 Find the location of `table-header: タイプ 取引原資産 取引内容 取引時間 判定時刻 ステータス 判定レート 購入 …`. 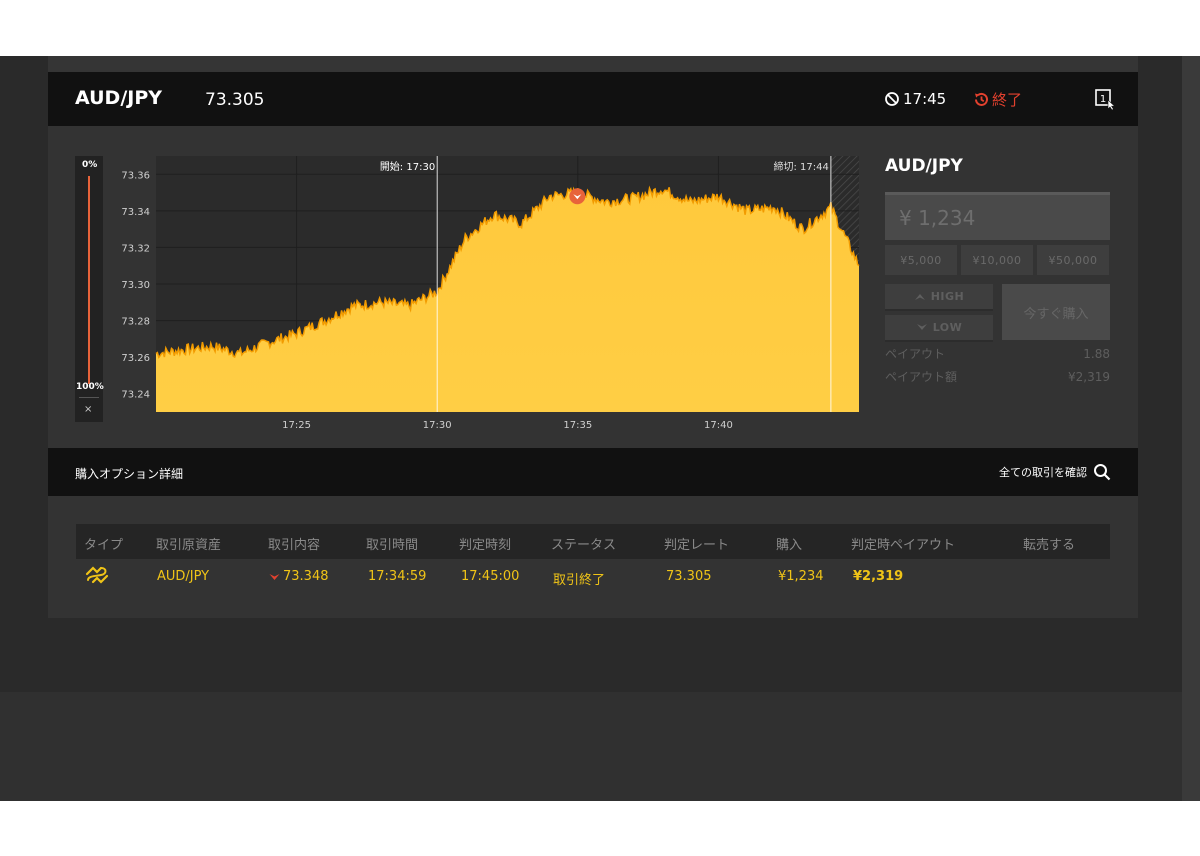

table-header: タイプ 取引原資産 取引内容 取引時間 判定時刻 ステータス 判定レート 購入 … is located at coordinates (593, 541).